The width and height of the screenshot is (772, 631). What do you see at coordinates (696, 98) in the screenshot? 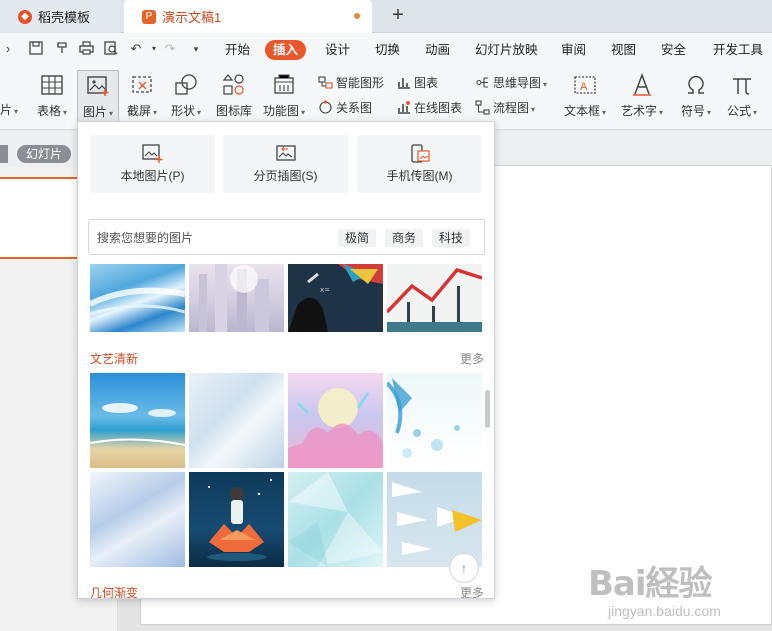
I see `symbol-button: 符号 ▾` at bounding box center [696, 98].